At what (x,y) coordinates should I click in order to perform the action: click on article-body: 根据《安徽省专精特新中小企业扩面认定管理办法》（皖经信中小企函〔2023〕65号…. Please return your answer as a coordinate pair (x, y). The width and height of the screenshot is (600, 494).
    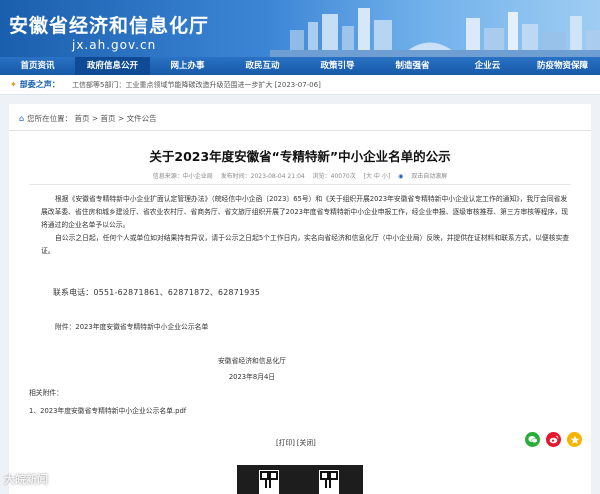
    Looking at the image, I should click on (307, 225).